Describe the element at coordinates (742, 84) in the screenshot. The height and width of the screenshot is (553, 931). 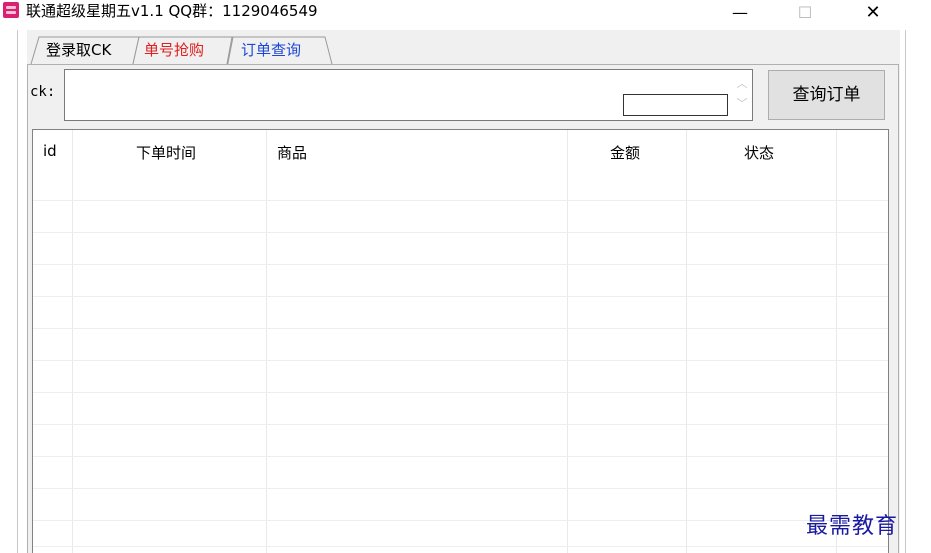
I see `scroll-up-icon: ︿` at that location.